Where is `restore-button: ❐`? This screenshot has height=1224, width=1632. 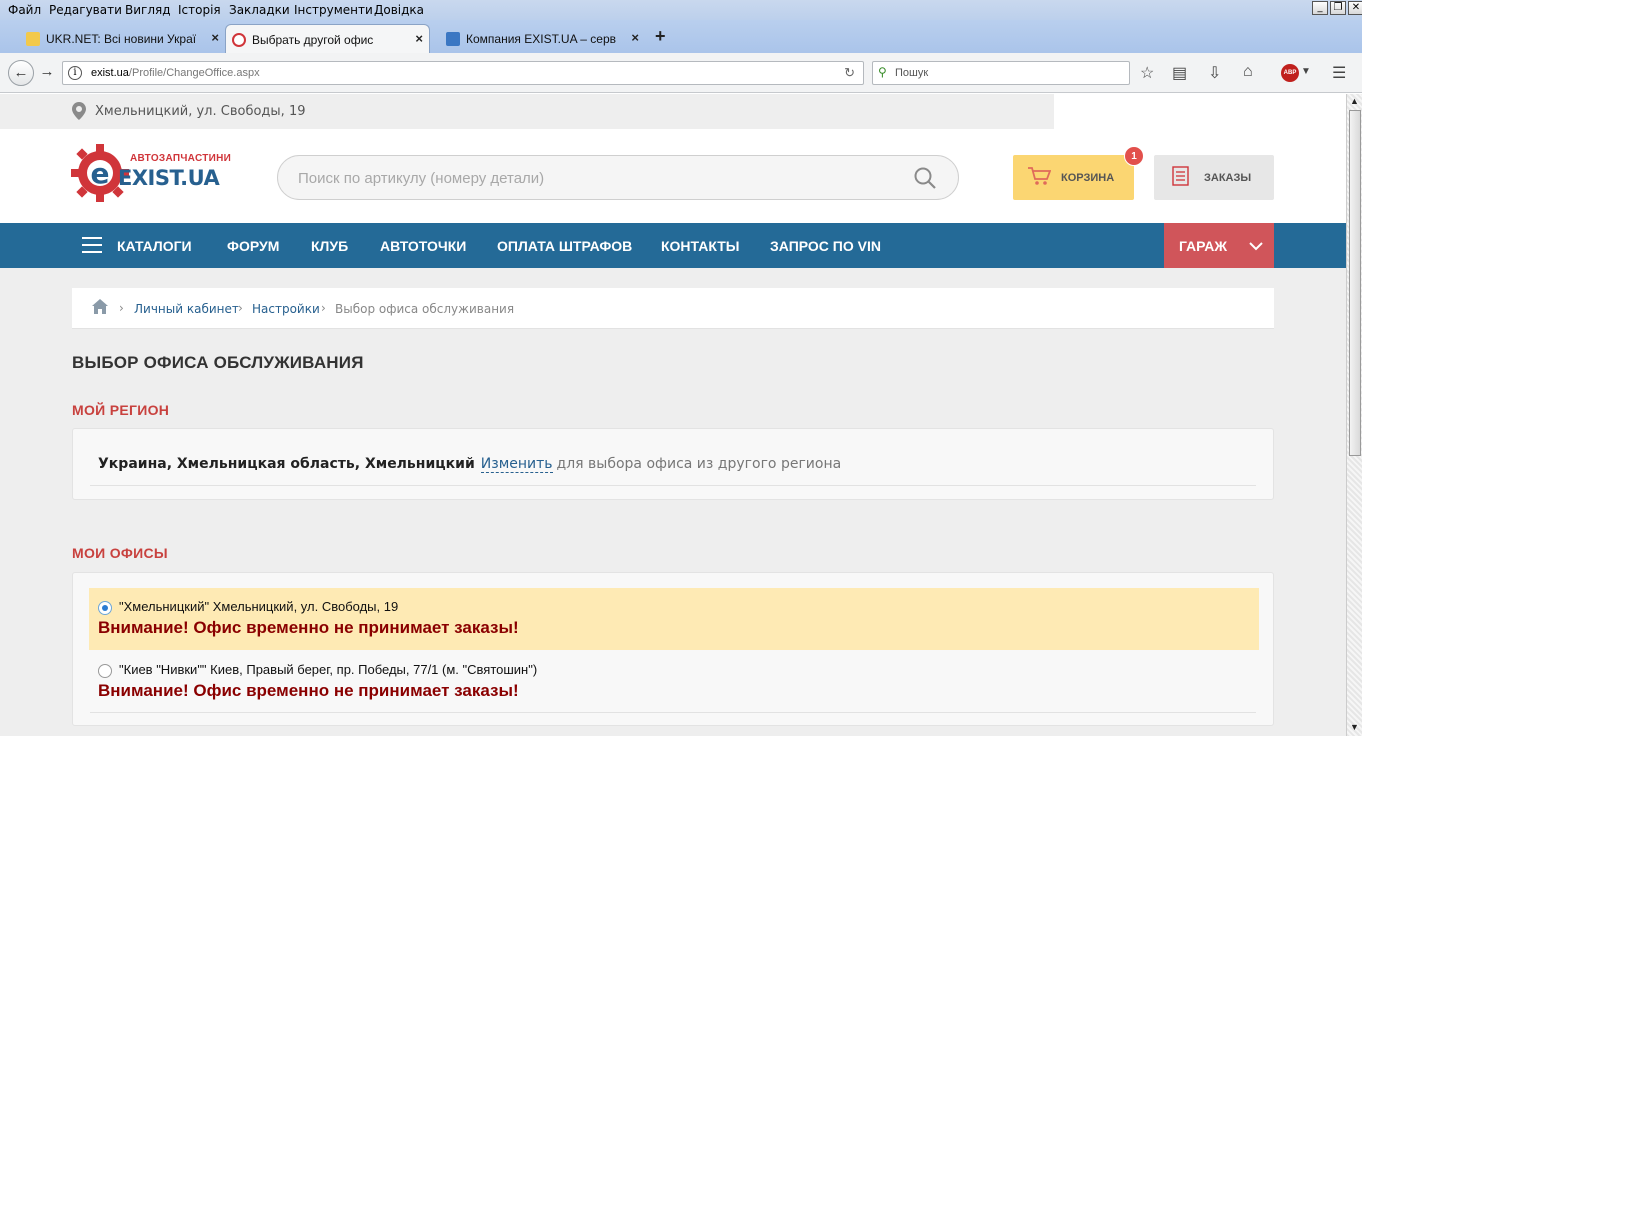 restore-button: ❐ is located at coordinates (1338, 8).